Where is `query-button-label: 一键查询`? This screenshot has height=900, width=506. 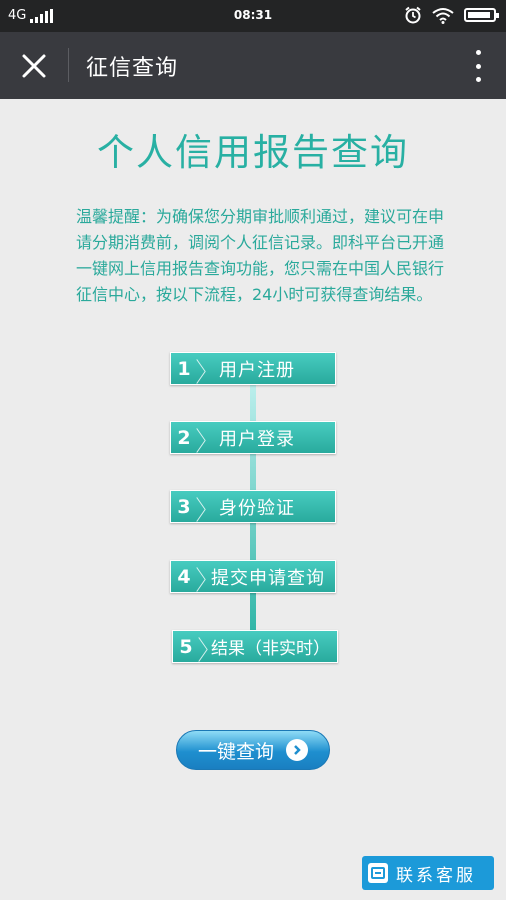 query-button-label: 一键查询 is located at coordinates (235, 751).